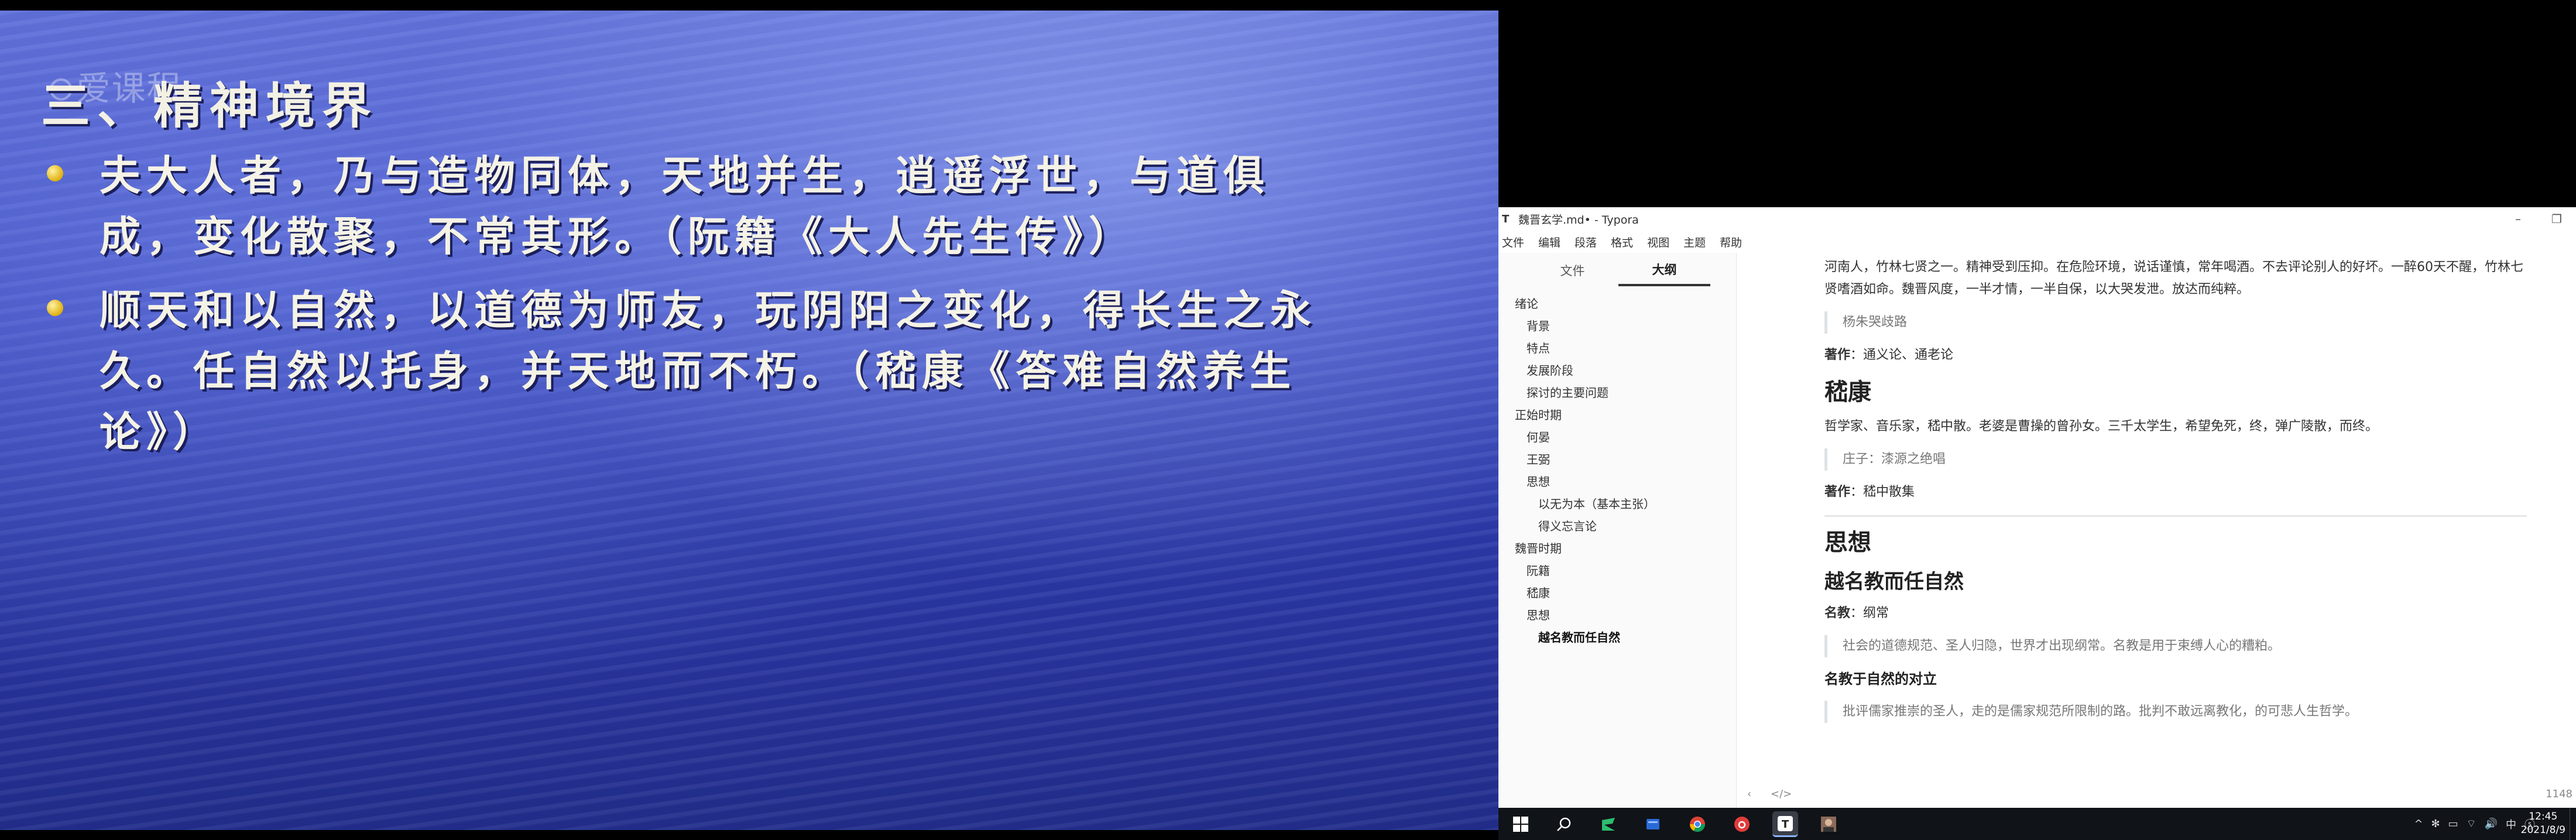 The image size is (2576, 840). Describe the element at coordinates (2543, 816) in the screenshot. I see `clock-time: 12:45` at that location.